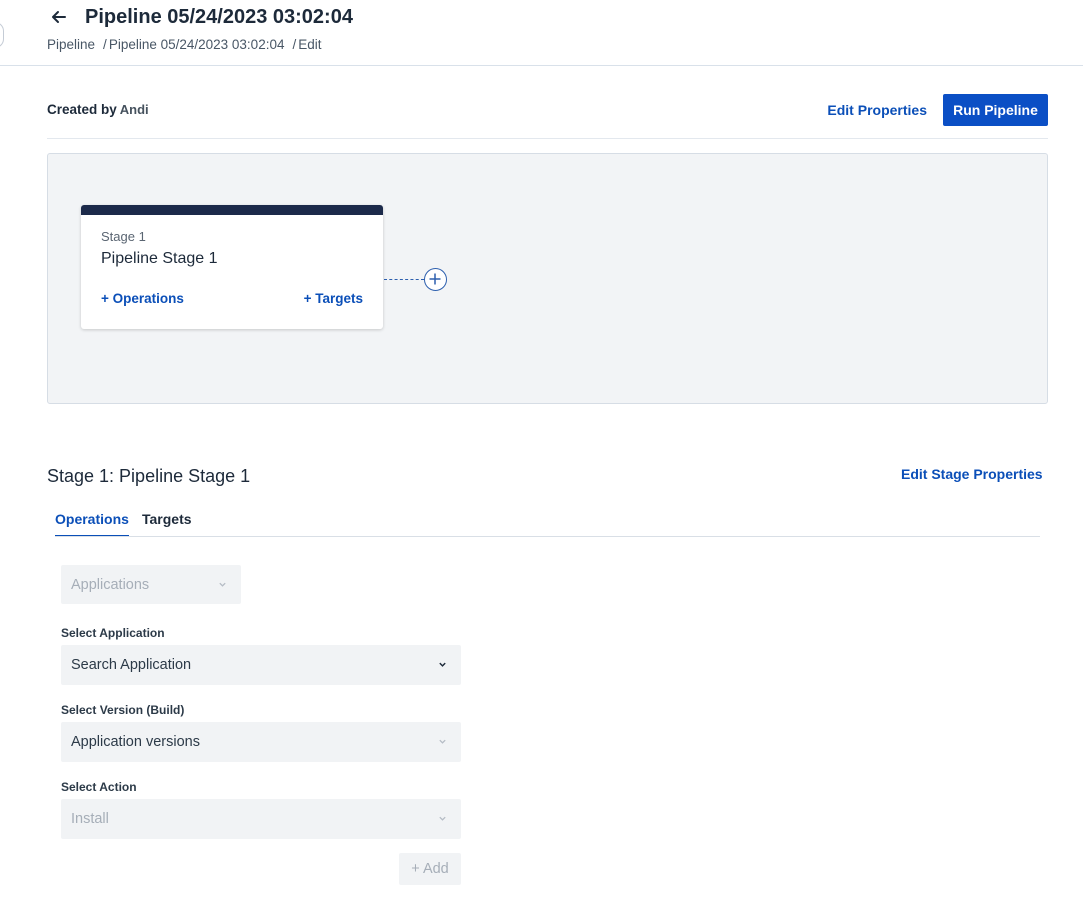  What do you see at coordinates (261, 819) in the screenshot?
I see `select-action-dropdown: Install` at bounding box center [261, 819].